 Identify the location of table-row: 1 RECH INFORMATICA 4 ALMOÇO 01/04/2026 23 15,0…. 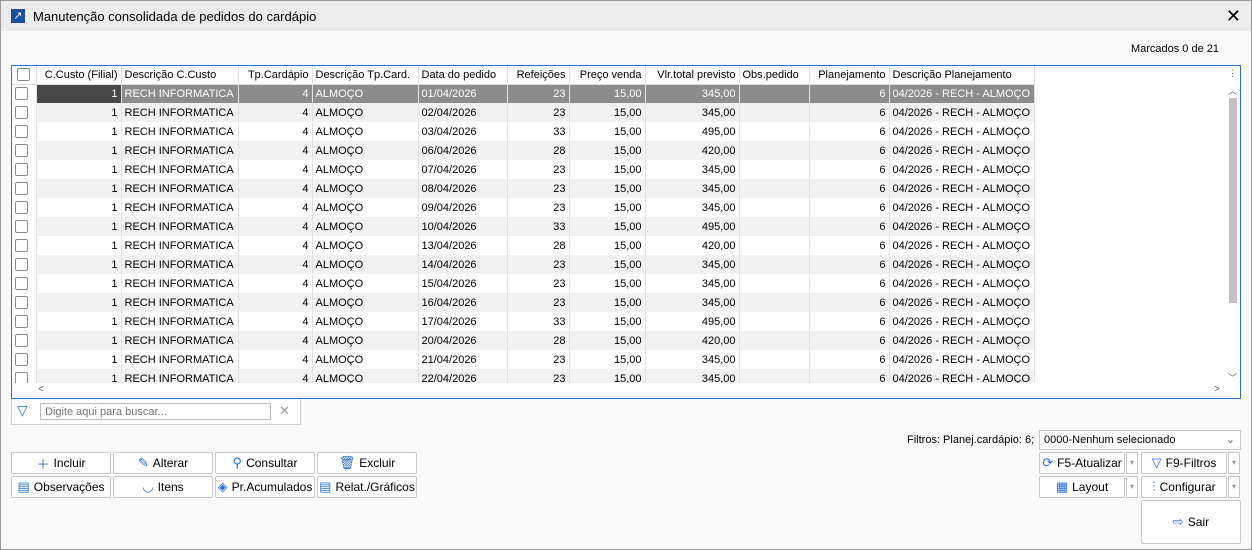
(526, 93).